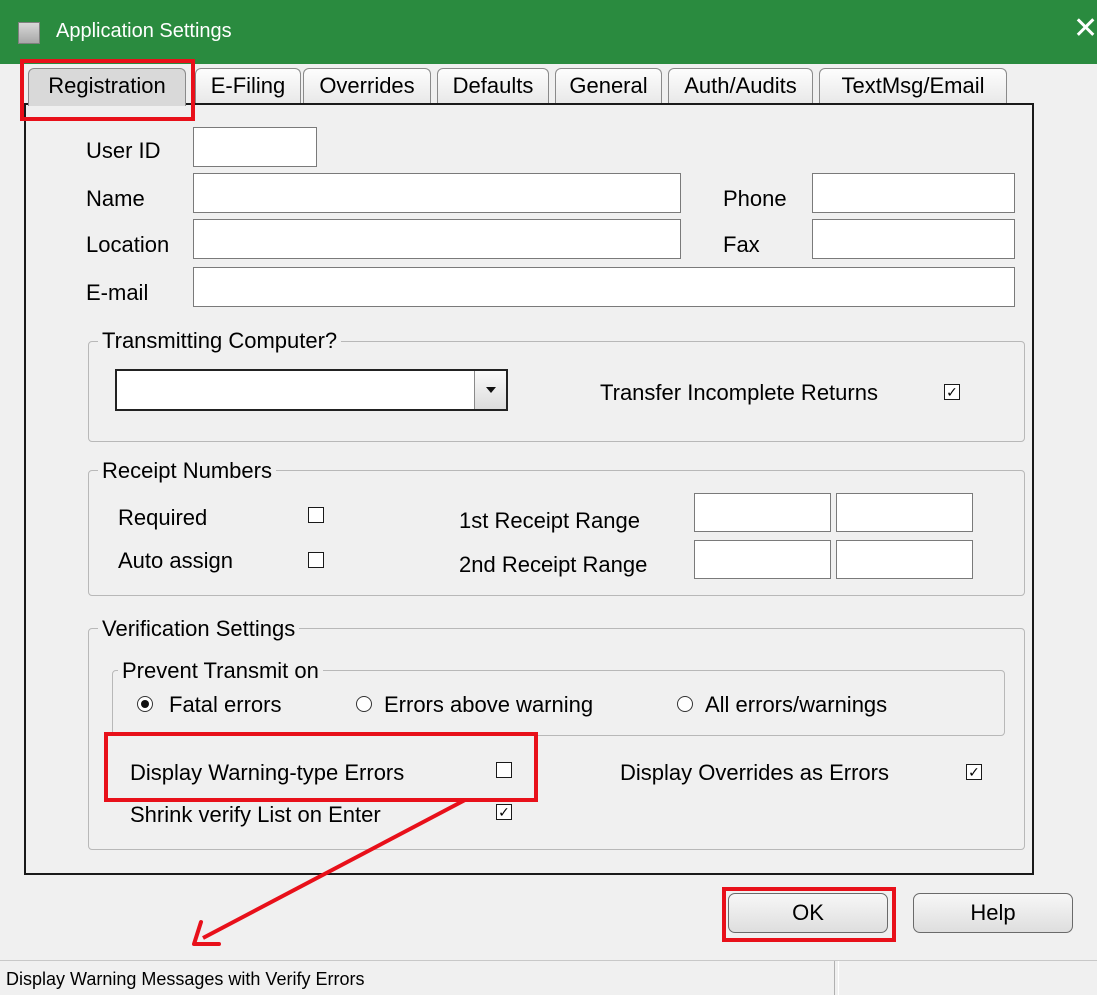 The width and height of the screenshot is (1097, 995). What do you see at coordinates (685, 704) in the screenshot?
I see `radio-all-errors-warnings` at bounding box center [685, 704].